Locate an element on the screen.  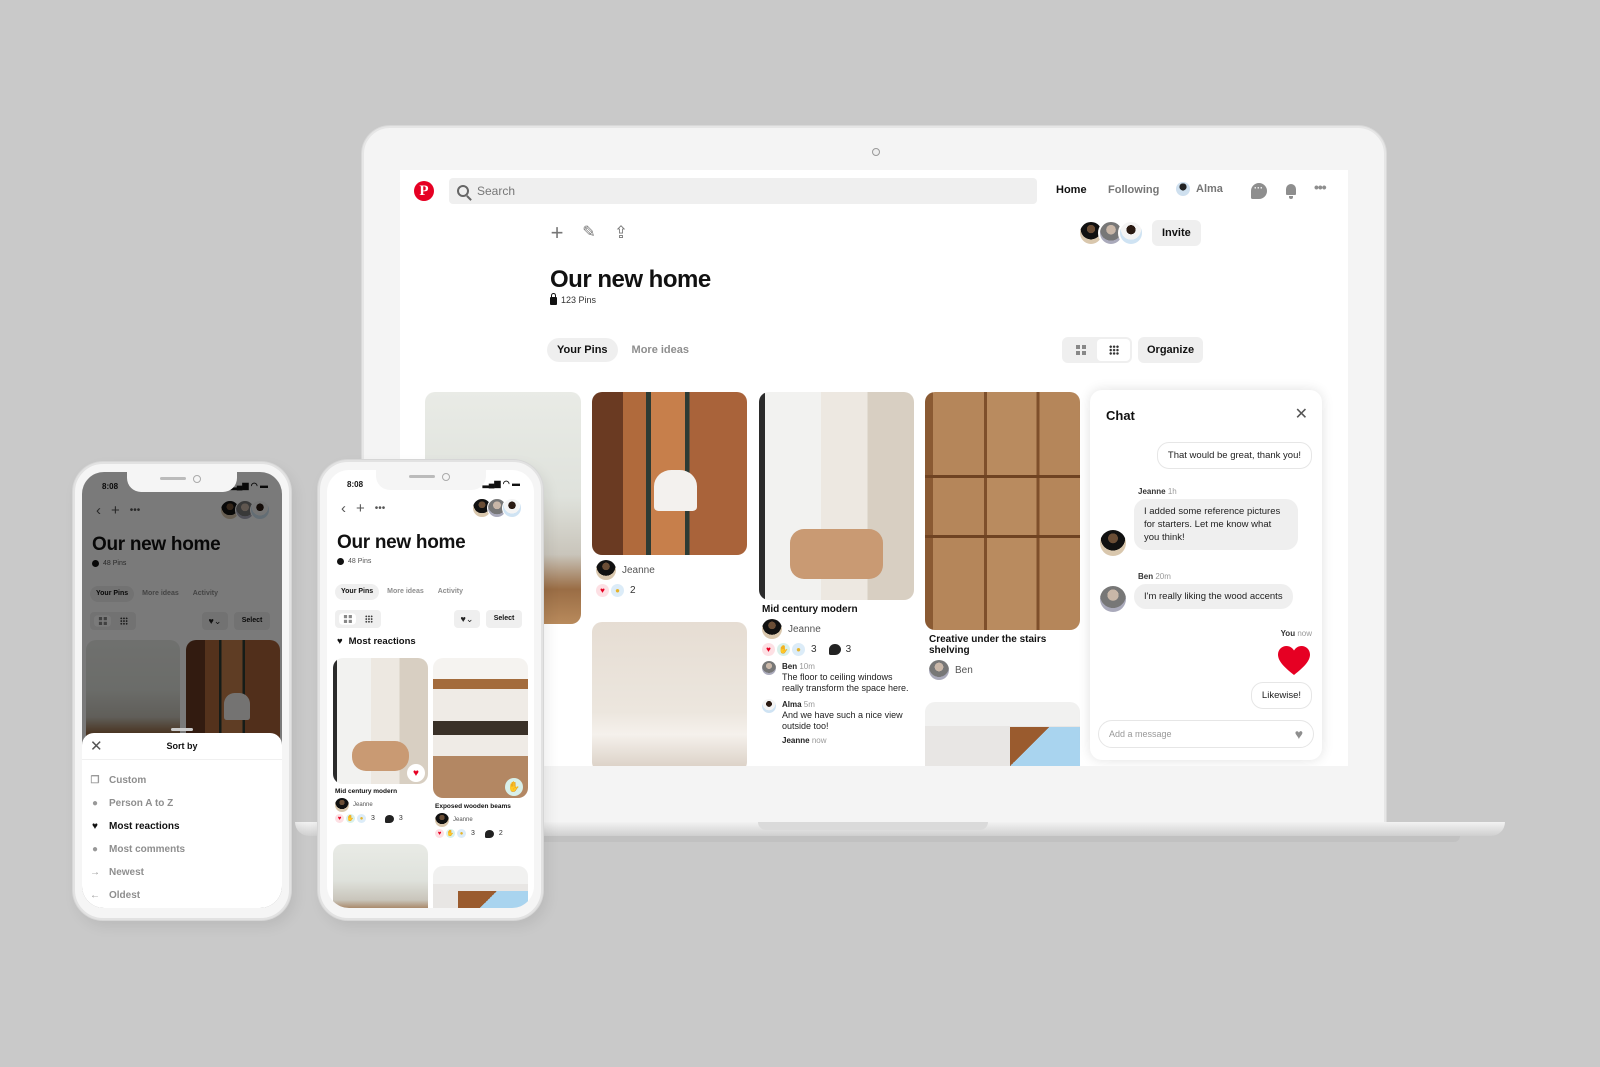
sort-option-most-reactions: ♥ Most reactions is located at coordinates (137, 826).